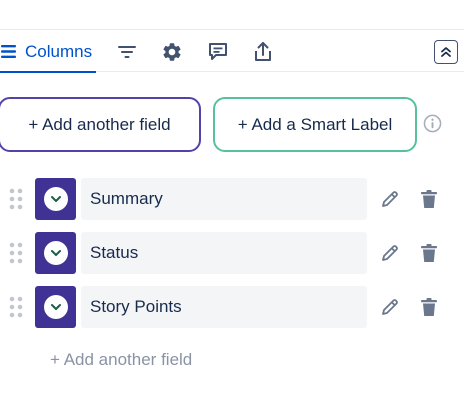 The image size is (464, 420). Describe the element at coordinates (432, 123) in the screenshot. I see `info-icon` at that location.